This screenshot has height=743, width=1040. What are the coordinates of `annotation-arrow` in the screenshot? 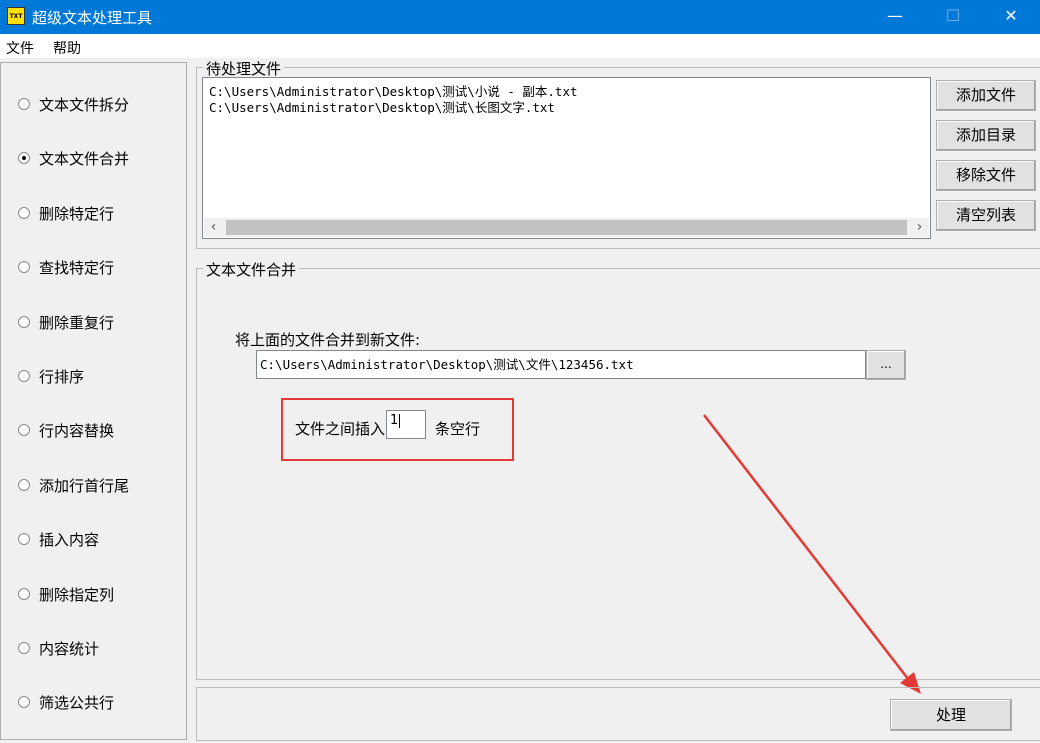 It's located at (812, 554).